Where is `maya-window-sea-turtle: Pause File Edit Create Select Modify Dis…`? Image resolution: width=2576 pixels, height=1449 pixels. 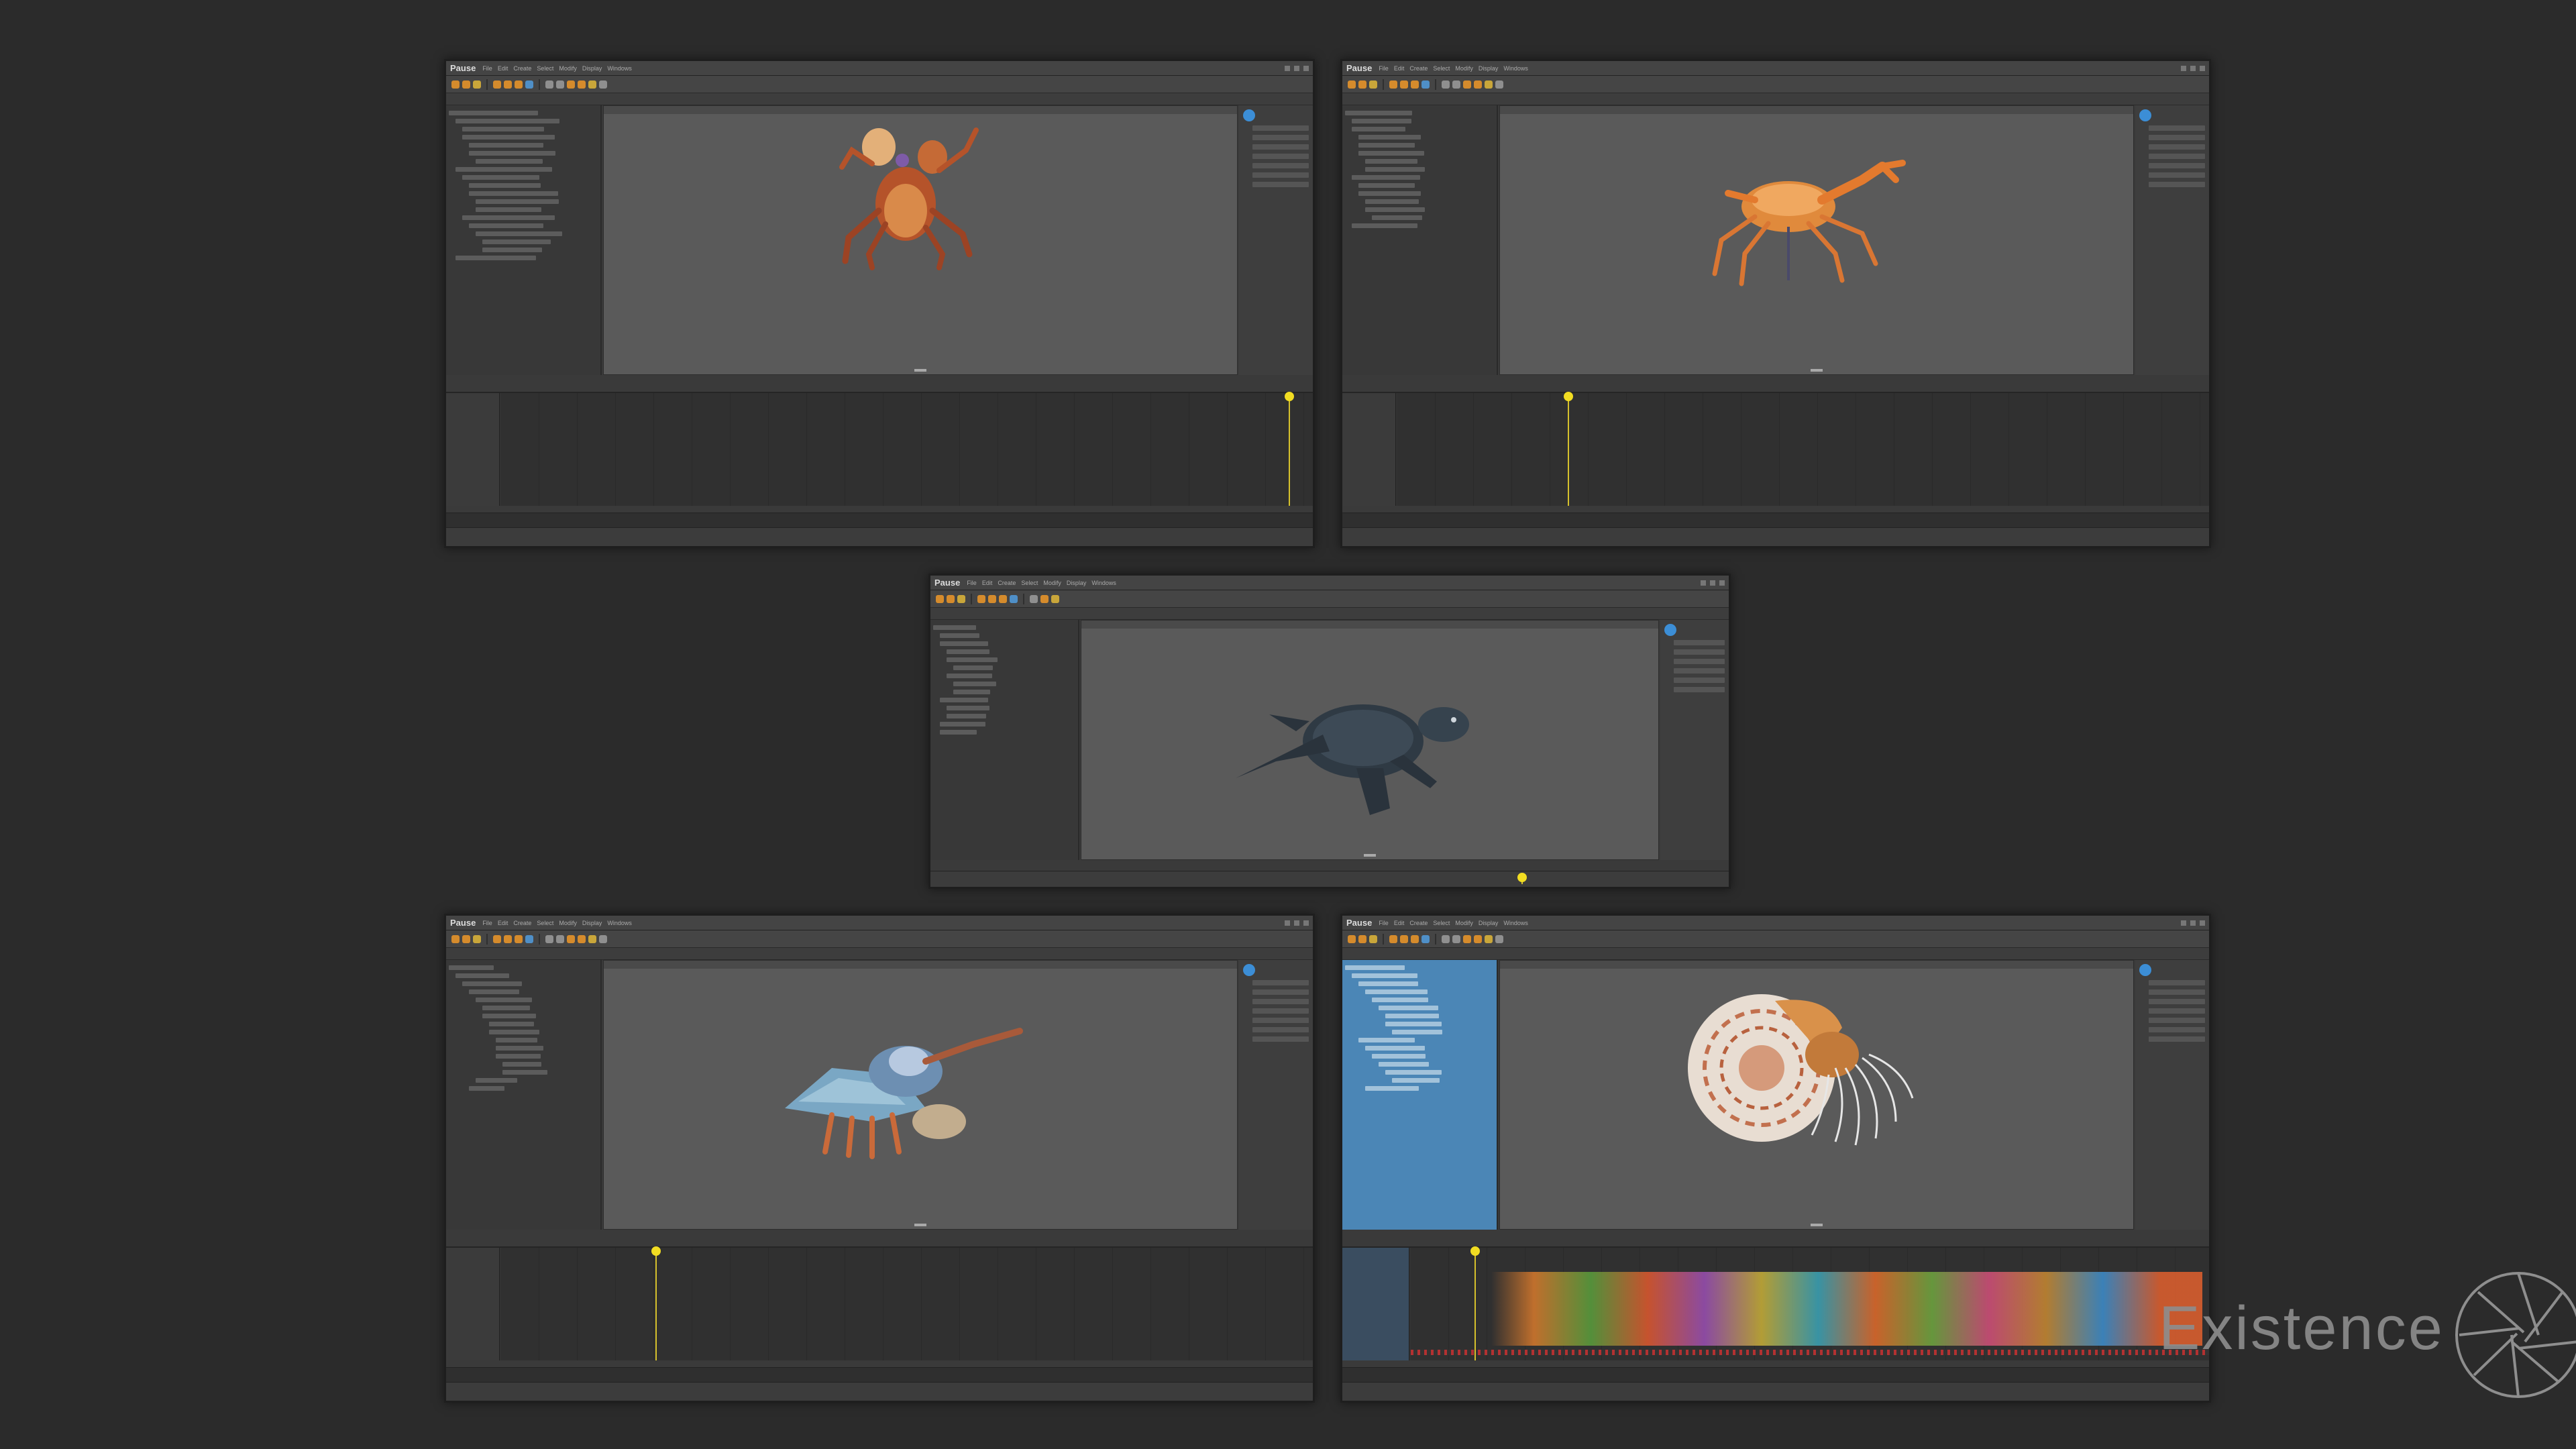 maya-window-sea-turtle: Pause File Edit Create Select Modify Dis… is located at coordinates (1329, 731).